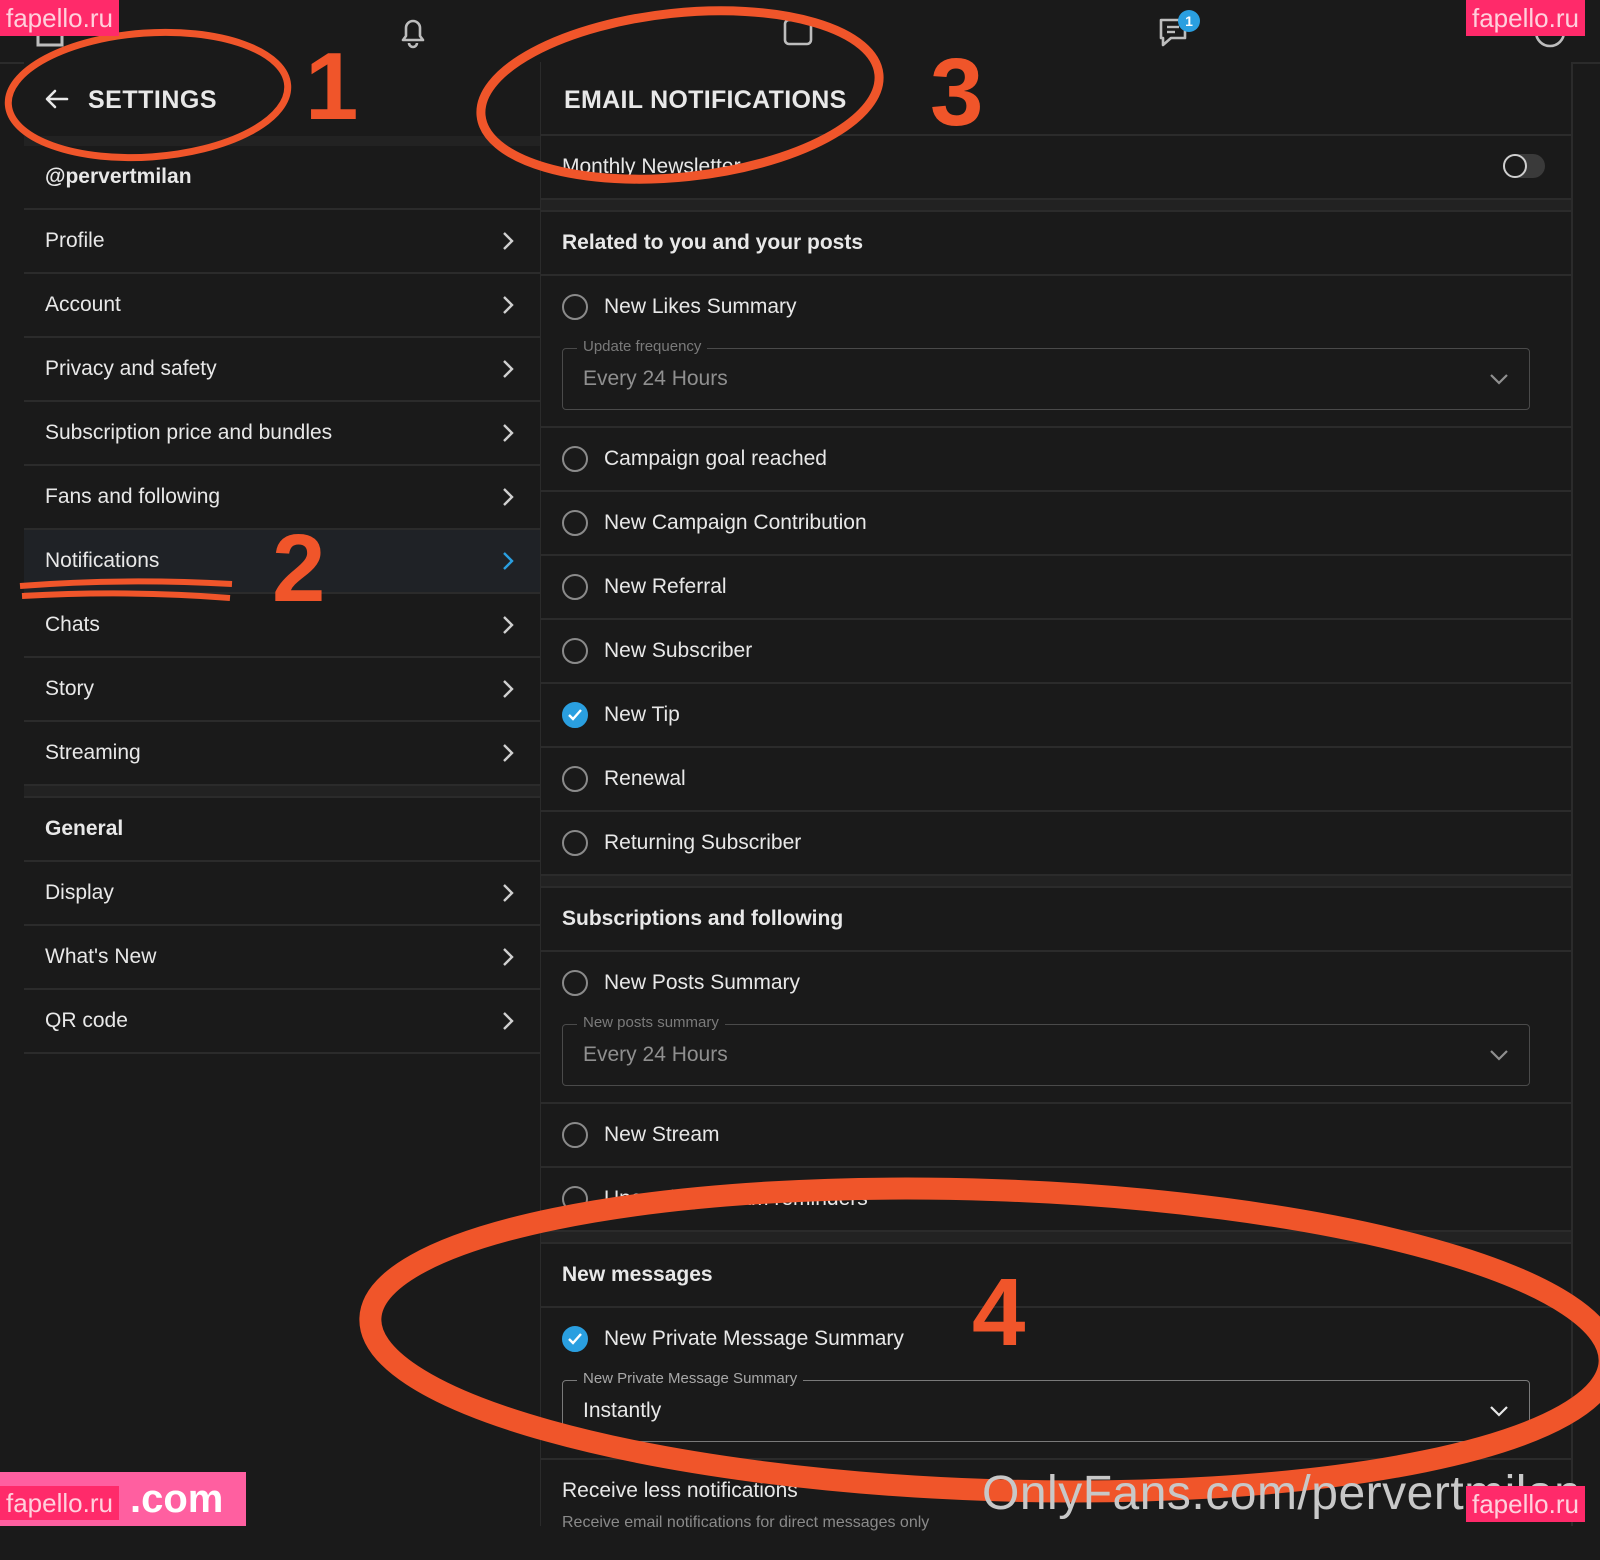  Describe the element at coordinates (100, 957) in the screenshot. I see `sidebar-item-label: What's New` at that location.